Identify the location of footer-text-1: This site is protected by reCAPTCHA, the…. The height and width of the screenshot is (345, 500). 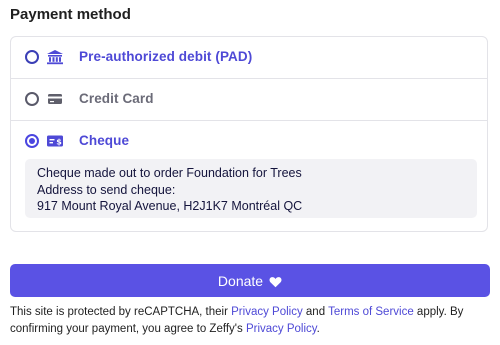
(121, 312).